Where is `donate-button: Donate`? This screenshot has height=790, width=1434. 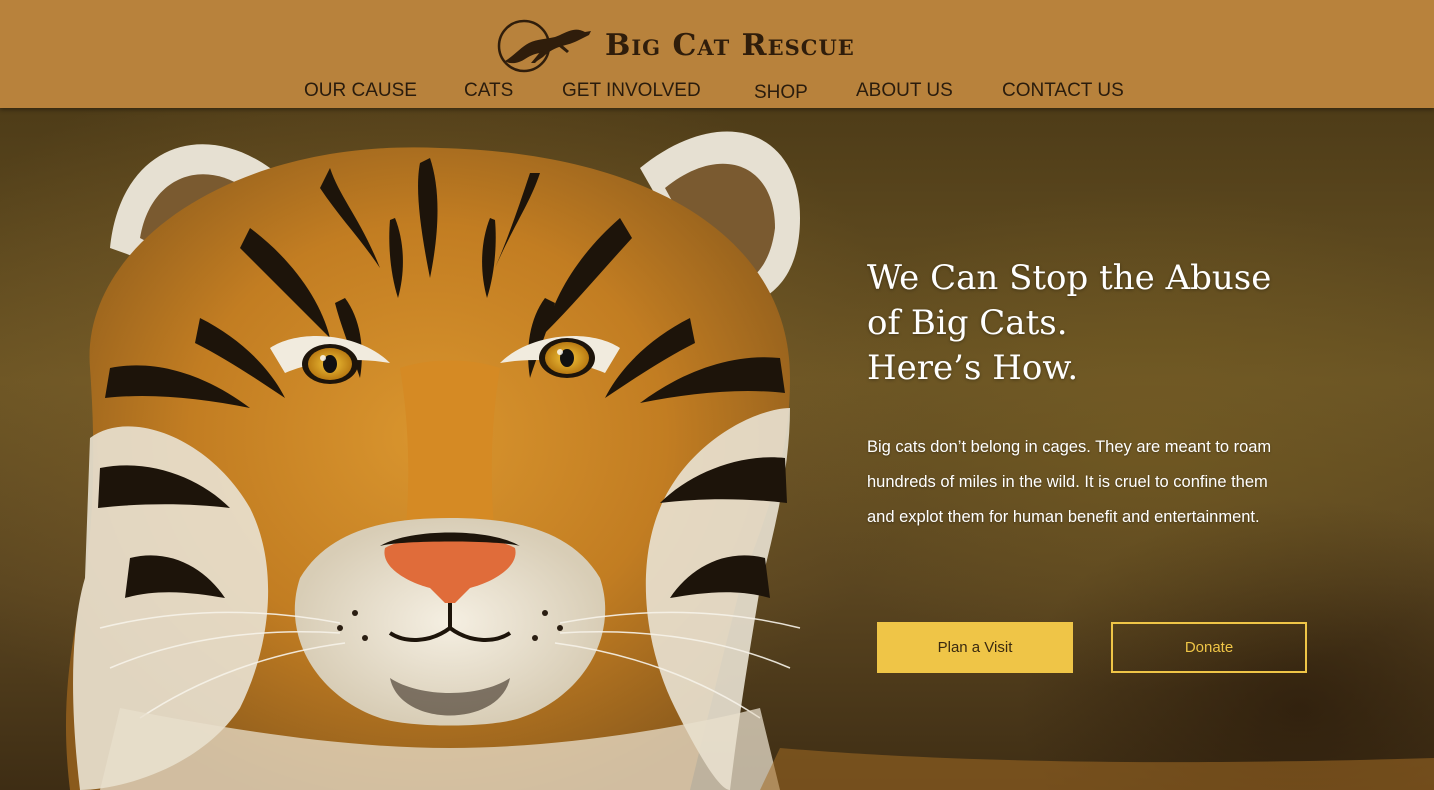
donate-button: Donate is located at coordinates (1209, 647).